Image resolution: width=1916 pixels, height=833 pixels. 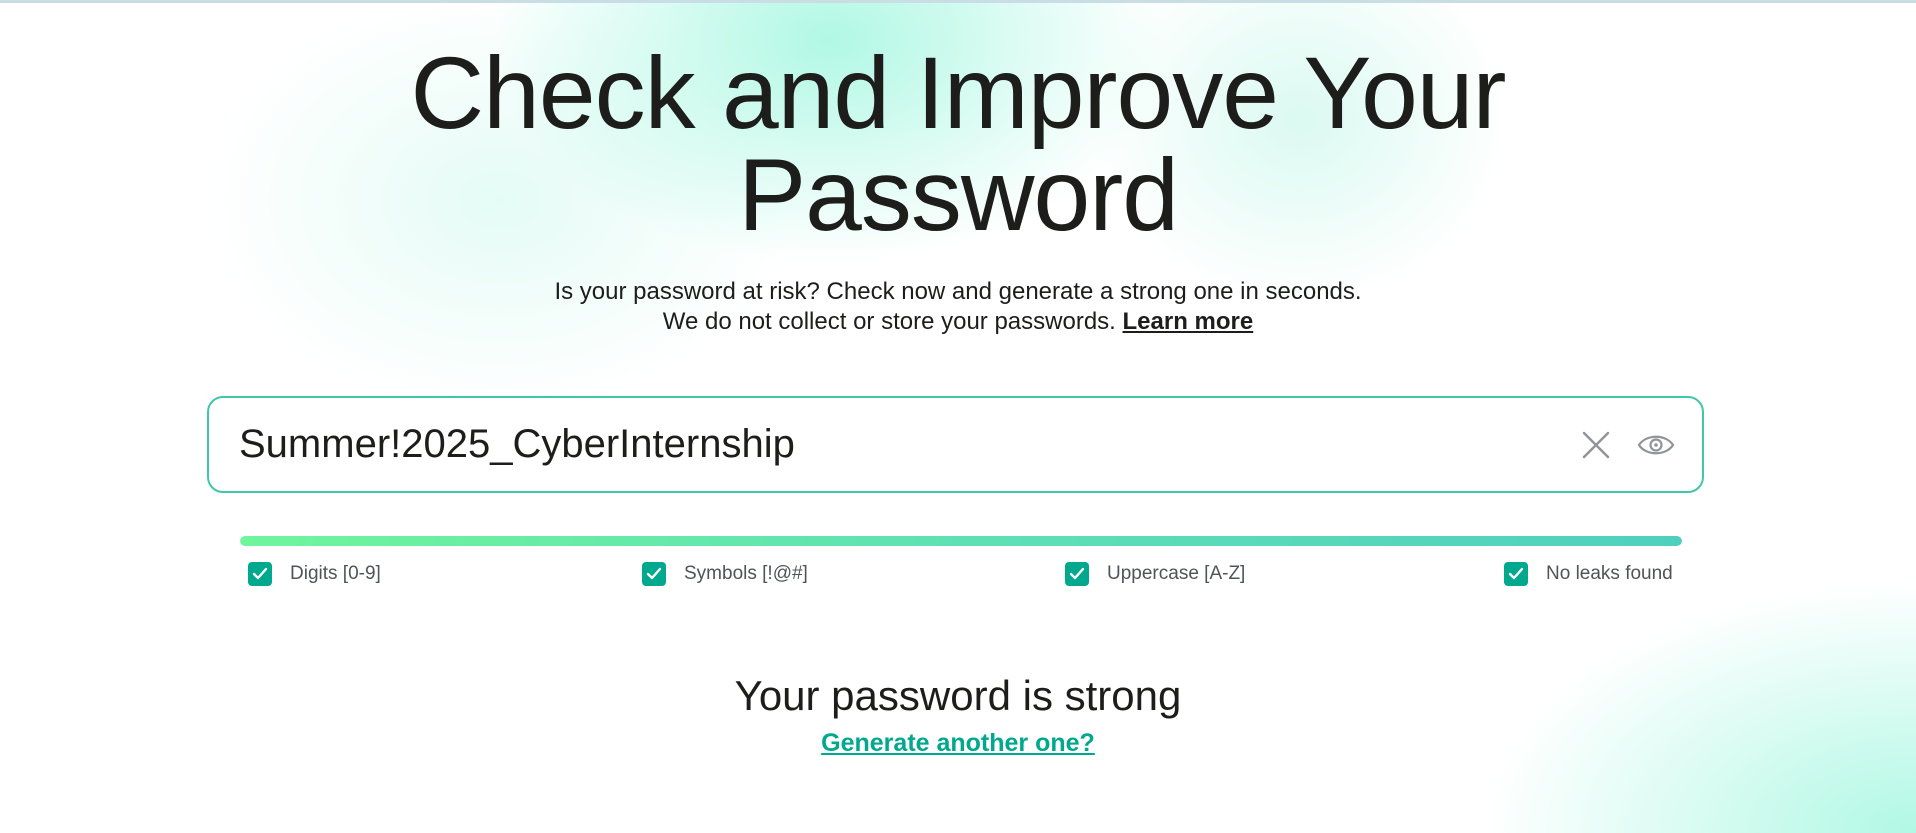 I want to click on eye-icon, so click(x=1656, y=444).